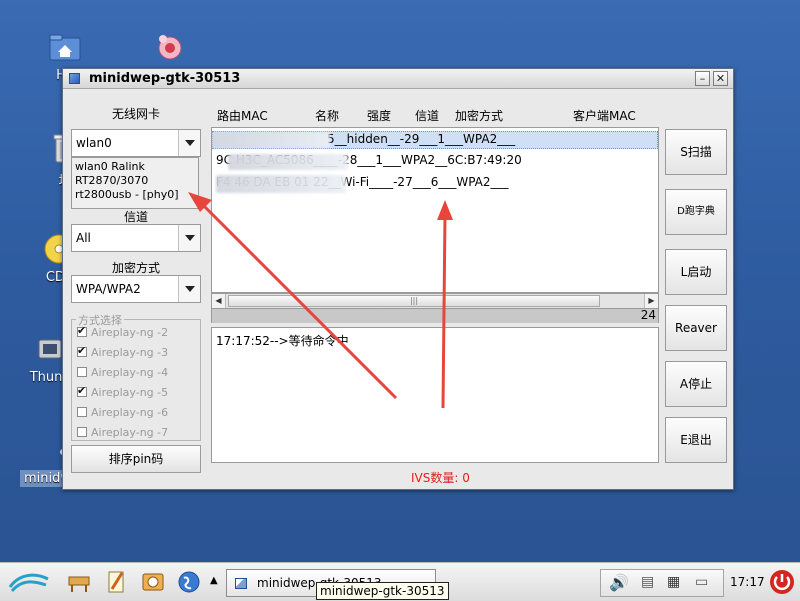 This screenshot has width=800, height=601. I want to click on sort-pin-button: 排序pin码, so click(136, 459).